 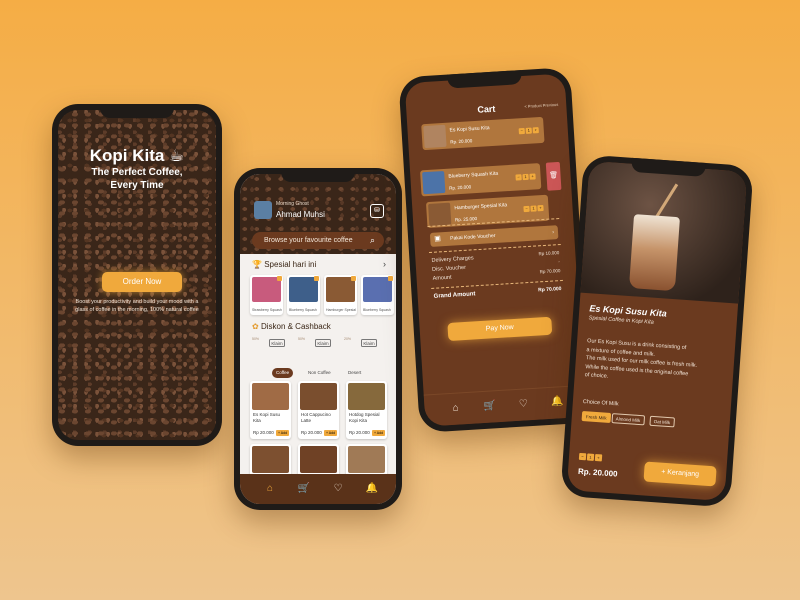 What do you see at coordinates (295, 326) in the screenshot?
I see `discount-section-label: Diskon & Cashback` at bounding box center [295, 326].